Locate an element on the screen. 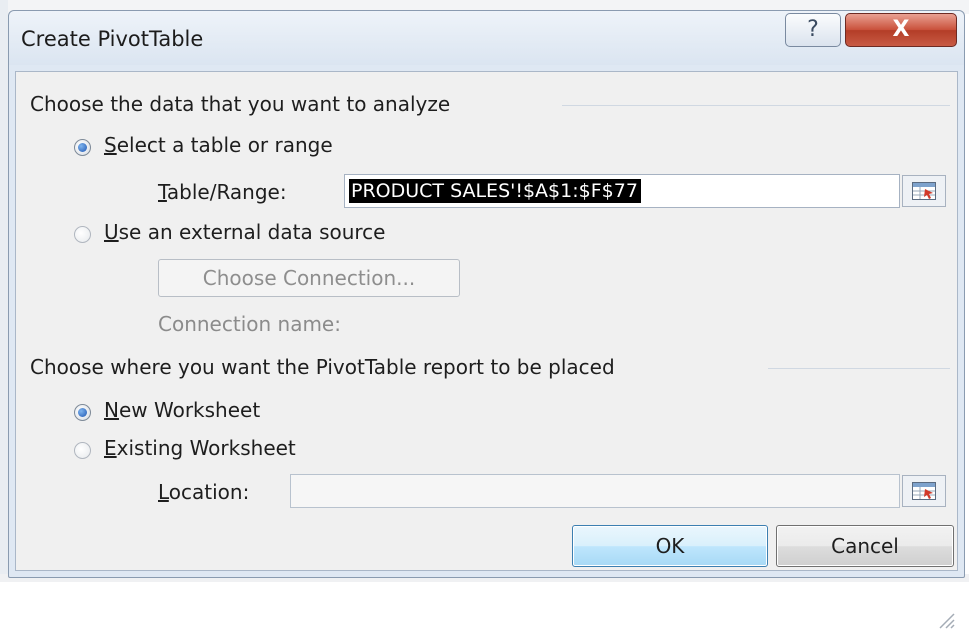  table-range-value: PRODUCT SALES'!$A$1:$F$77 is located at coordinates (495, 191).